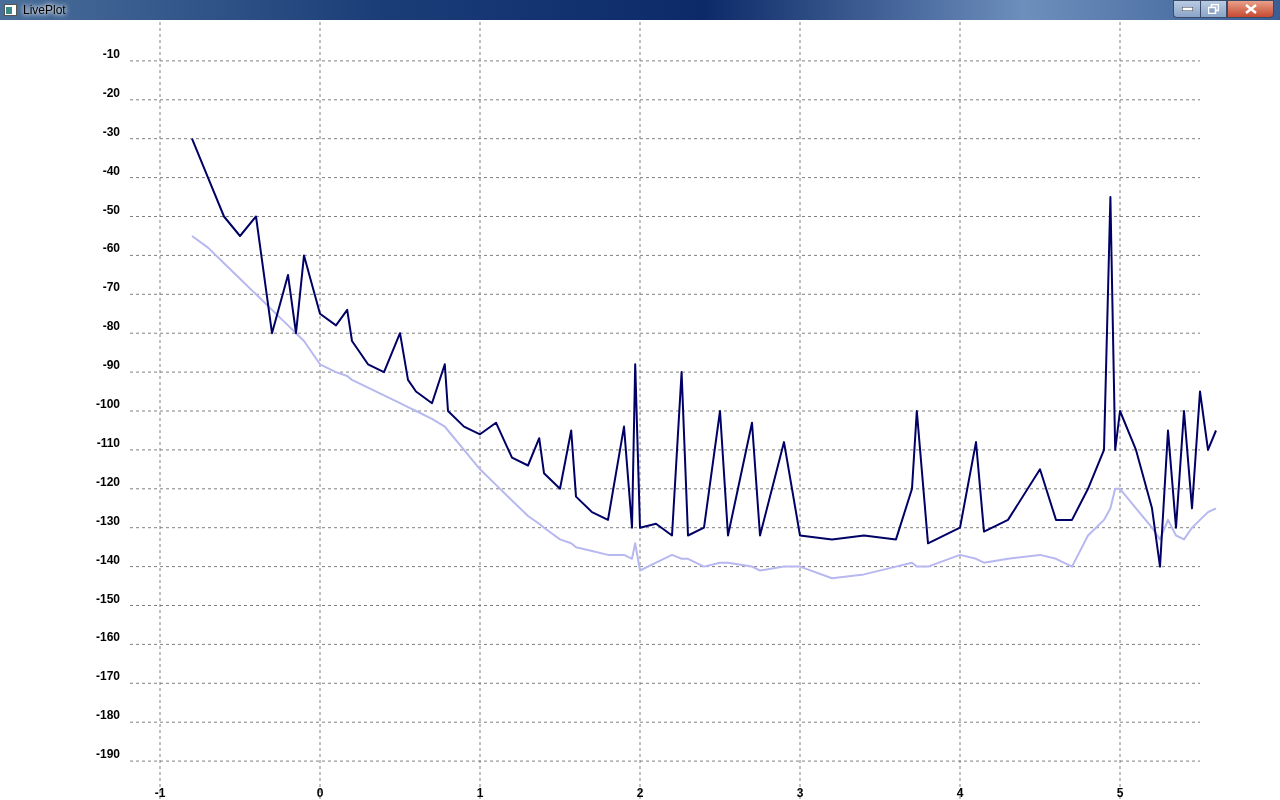  Describe the element at coordinates (111, 365) in the screenshot. I see `y-tick-label: -90` at that location.